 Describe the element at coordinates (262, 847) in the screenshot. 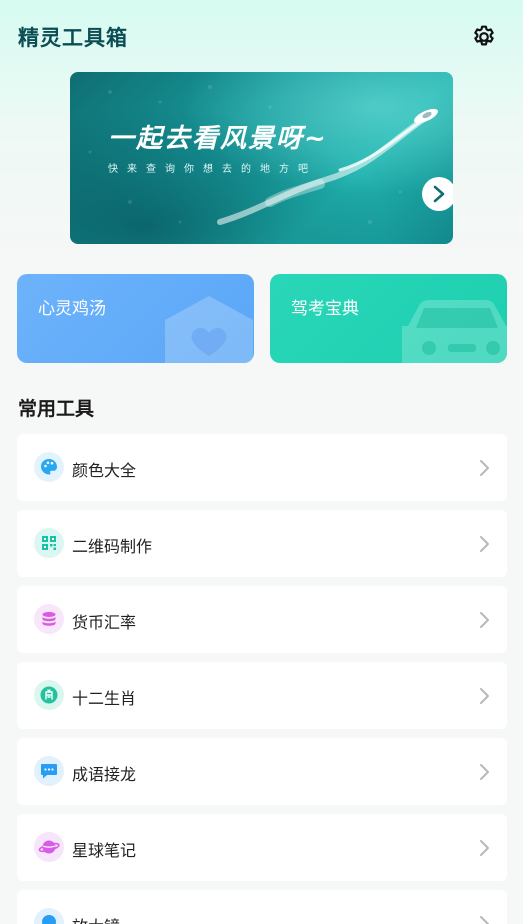

I see `tool-item-planet-notes: 星球笔记` at that location.